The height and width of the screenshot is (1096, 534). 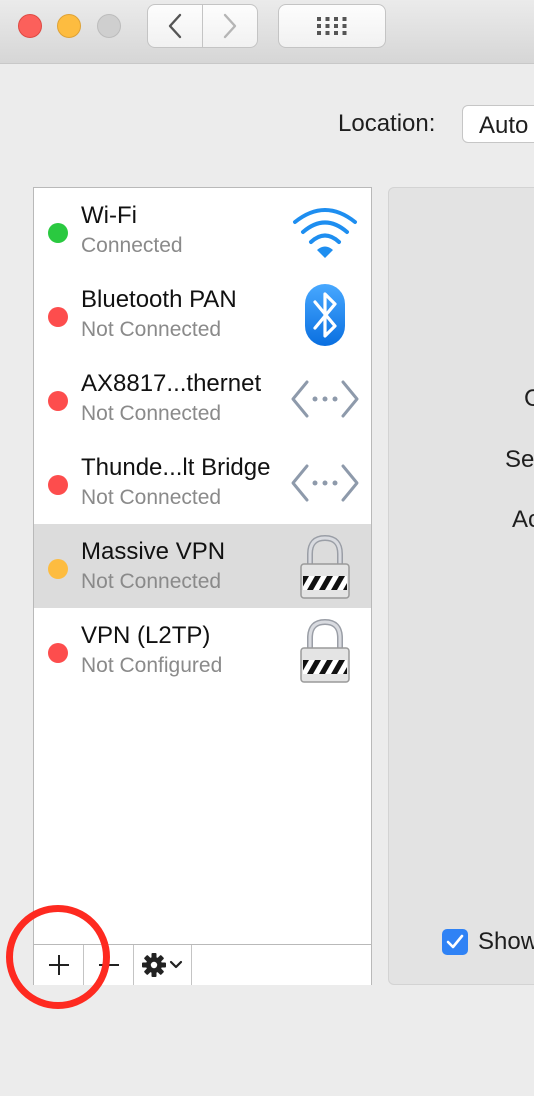 I want to click on service-name: VPN (L2TP), so click(x=146, y=635).